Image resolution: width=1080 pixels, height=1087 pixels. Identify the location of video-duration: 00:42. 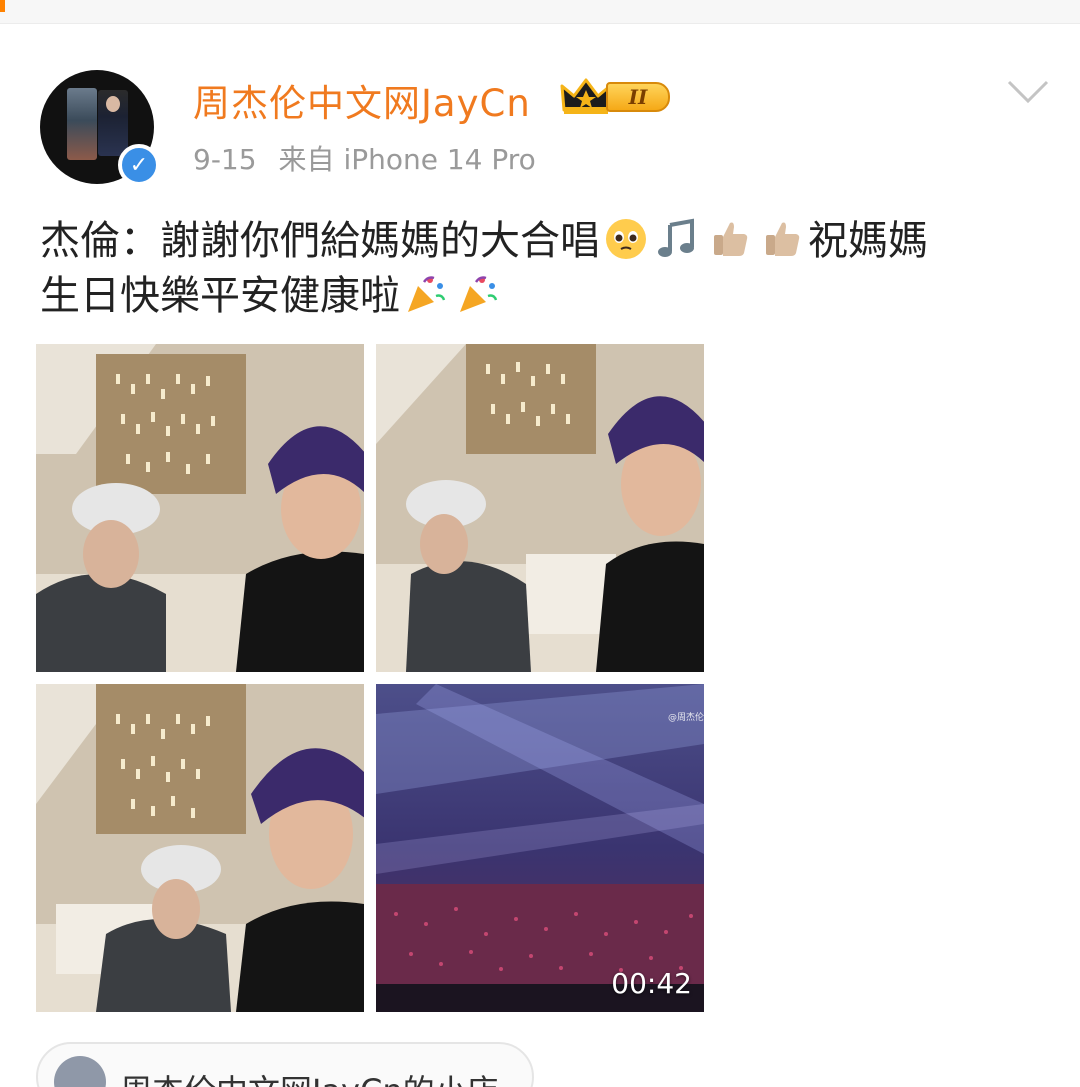
(651, 983).